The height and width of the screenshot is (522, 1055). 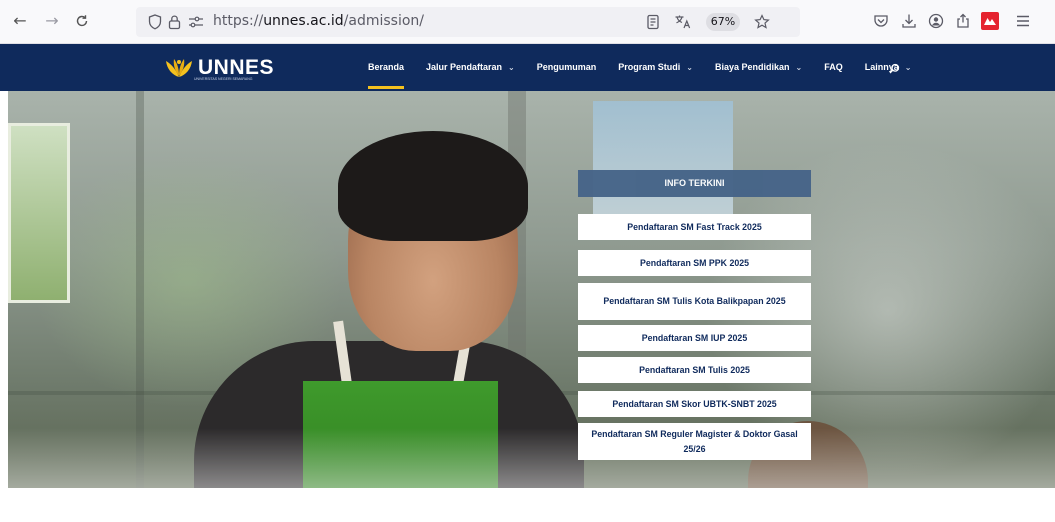 I want to click on info-link-iup: Pendaftaran SM IUP 2025, so click(x=694, y=338).